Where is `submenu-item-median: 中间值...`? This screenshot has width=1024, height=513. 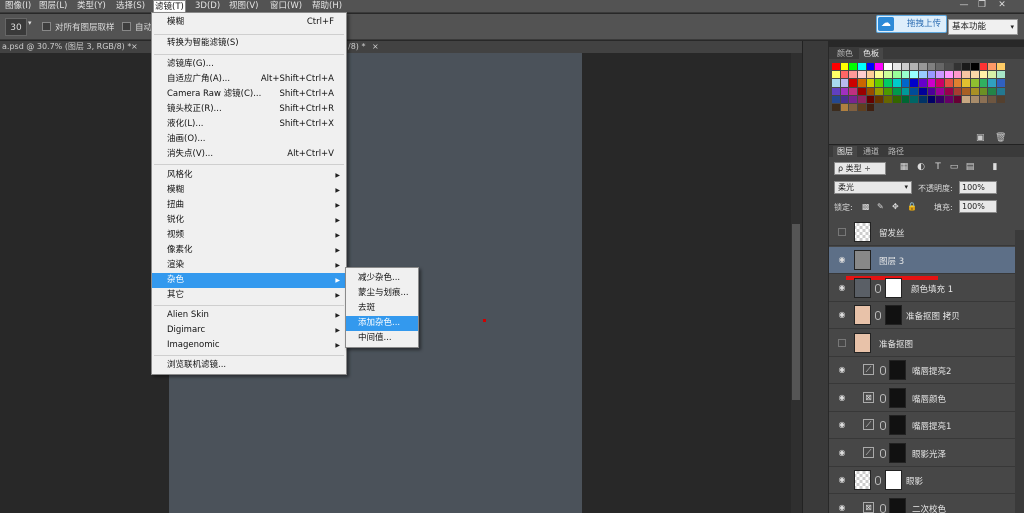
submenu-item-median: 中间值... is located at coordinates (382, 338).